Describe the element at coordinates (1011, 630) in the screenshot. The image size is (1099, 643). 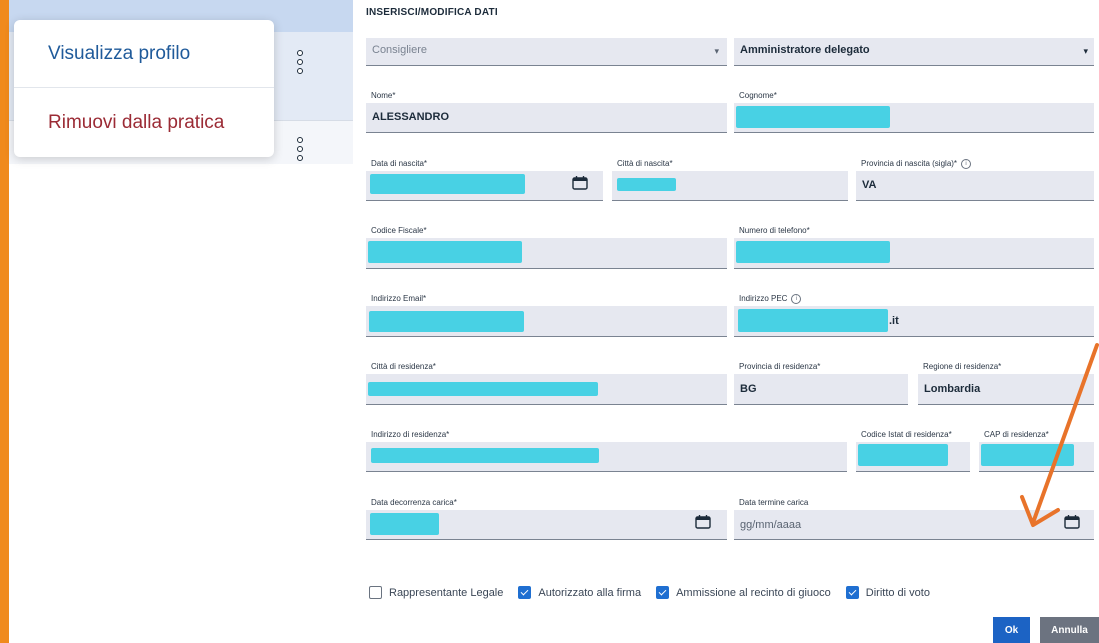
I see `ok-button: Ok` at that location.